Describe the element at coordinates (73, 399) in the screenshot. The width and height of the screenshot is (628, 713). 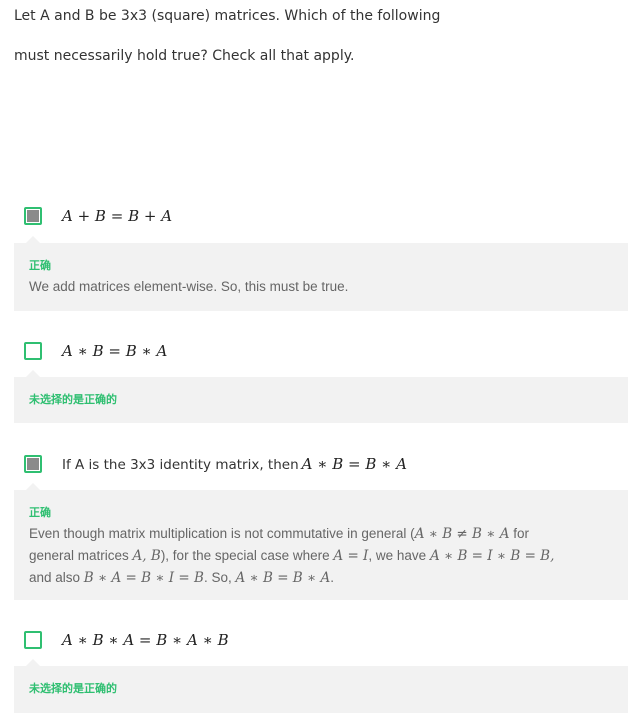
I see `option-2-status: 未选择的是正确的` at that location.